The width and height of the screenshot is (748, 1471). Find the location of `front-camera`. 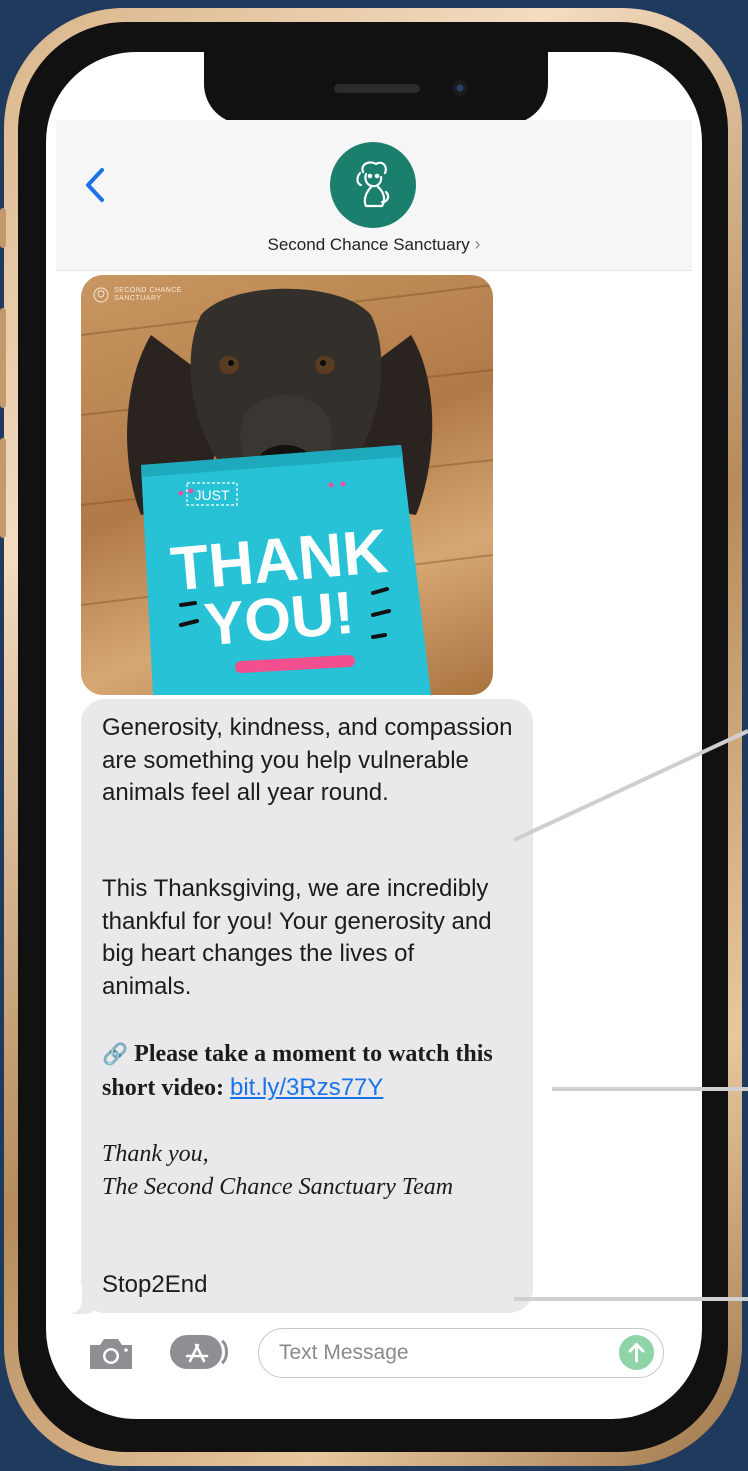

front-camera is located at coordinates (460, 88).